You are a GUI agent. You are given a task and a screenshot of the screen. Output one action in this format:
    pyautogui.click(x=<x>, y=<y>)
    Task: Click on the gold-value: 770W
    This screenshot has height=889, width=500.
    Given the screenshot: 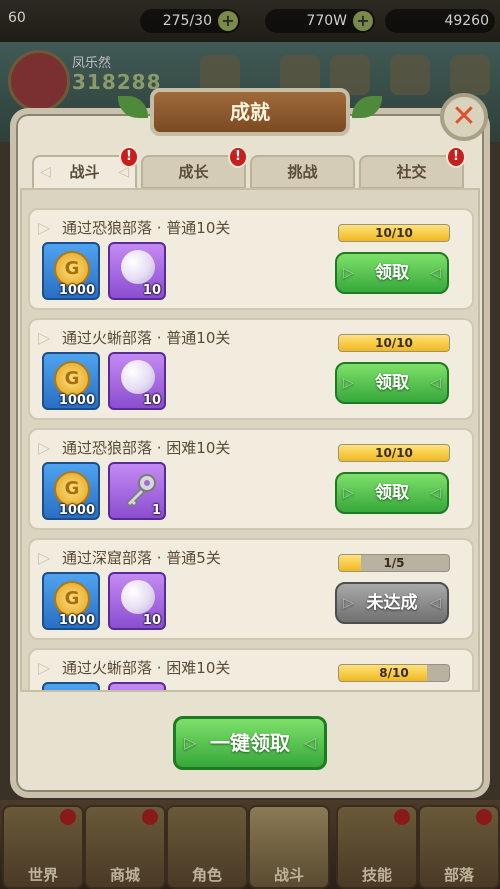 What is the action you would take?
    pyautogui.click(x=326, y=21)
    